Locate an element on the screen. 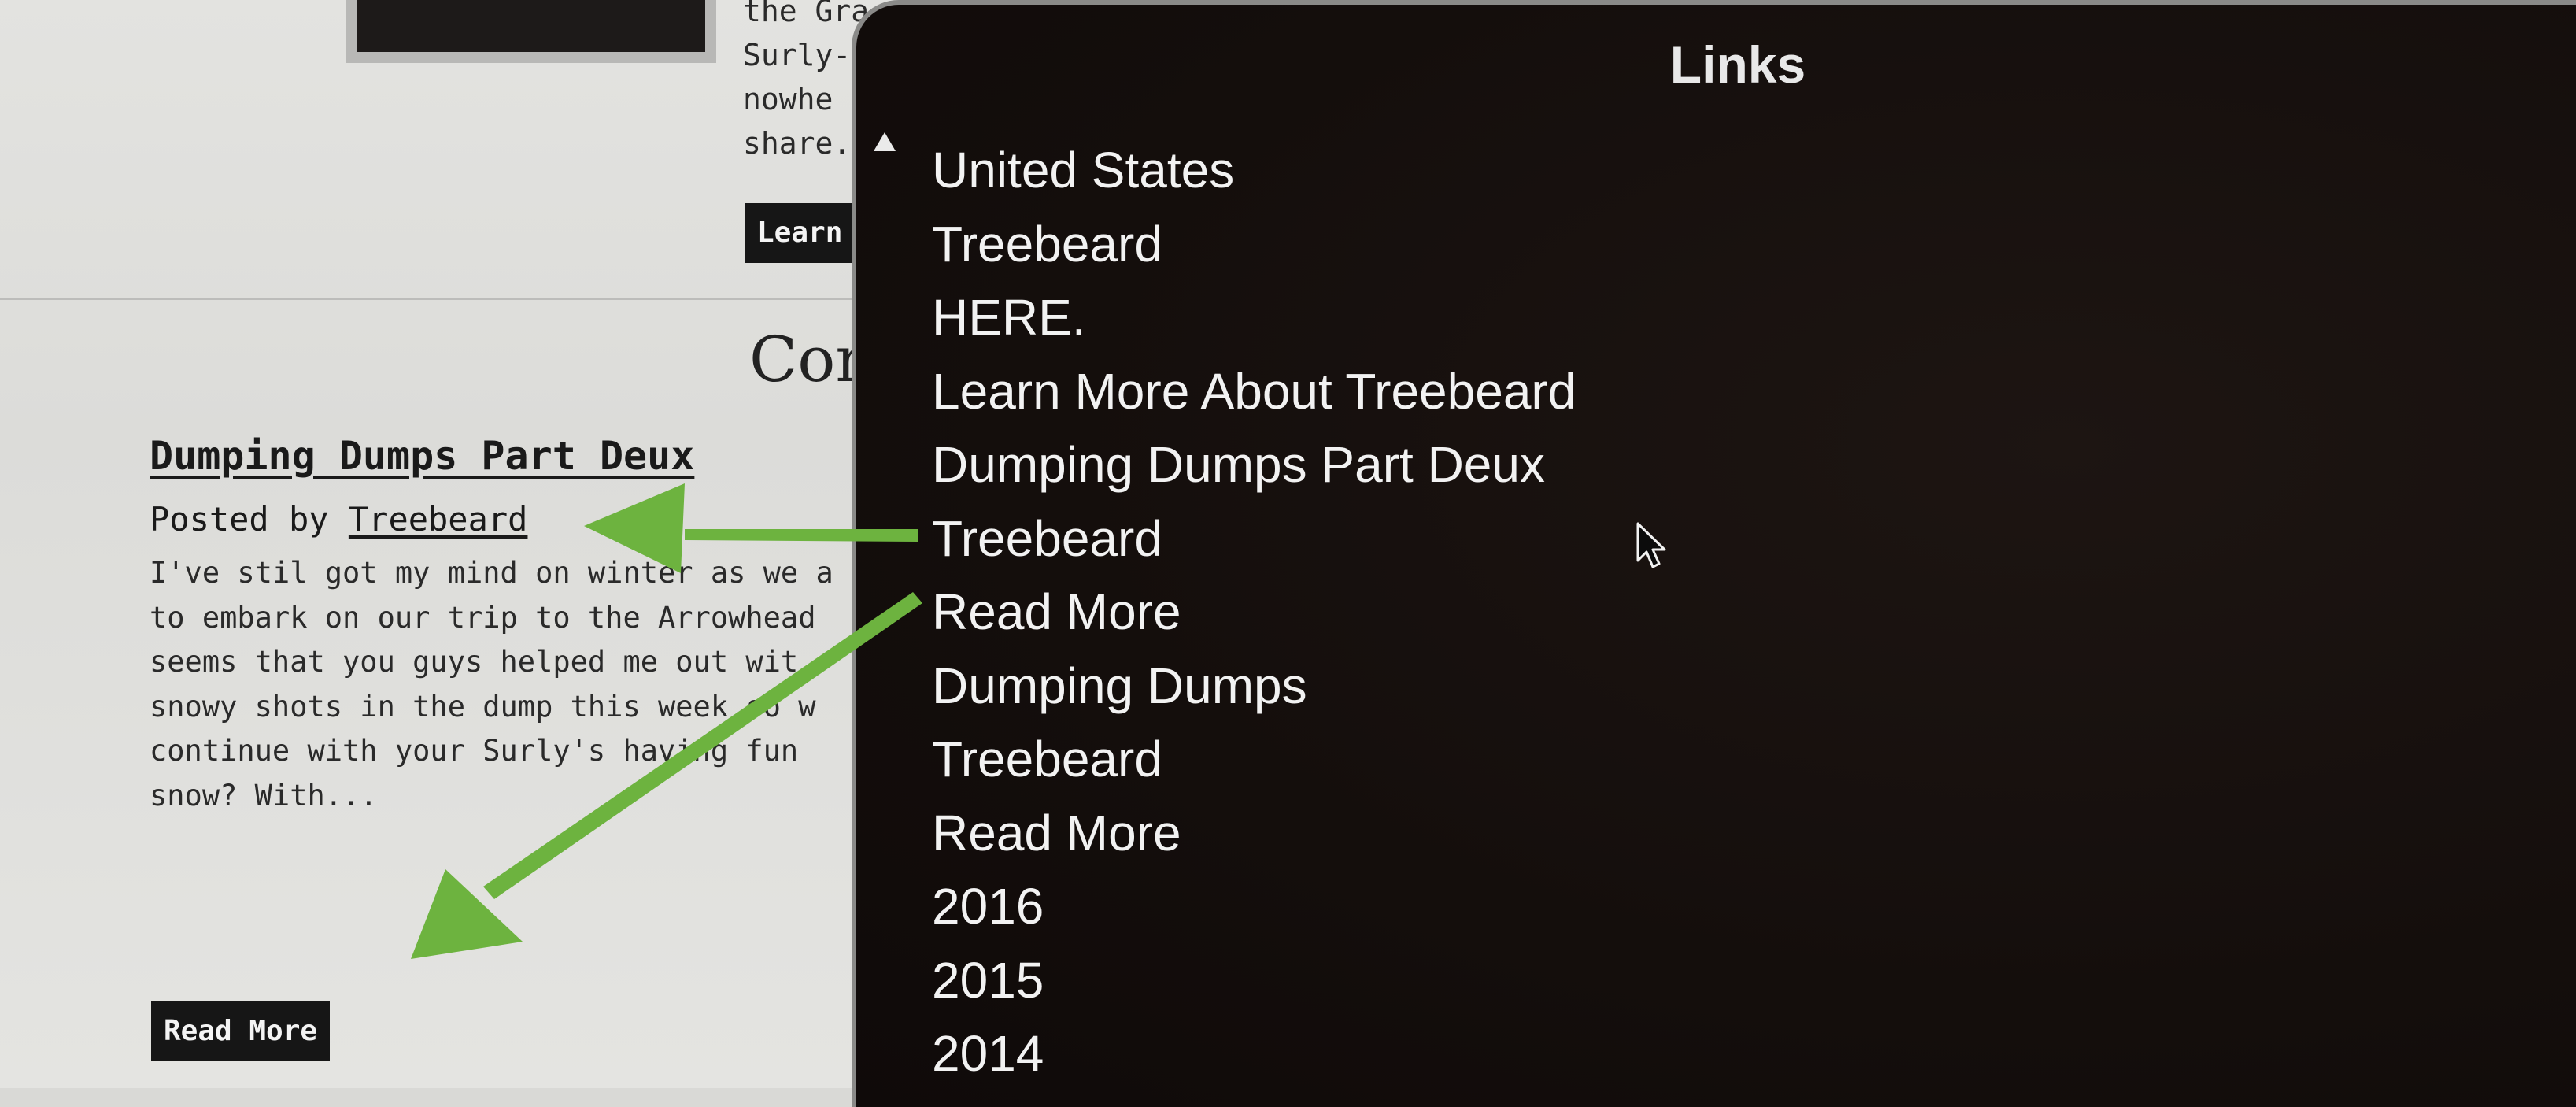 The width and height of the screenshot is (2576, 1107). post-snippet: the Gra Surly- nowhe share. is located at coordinates (806, 82).